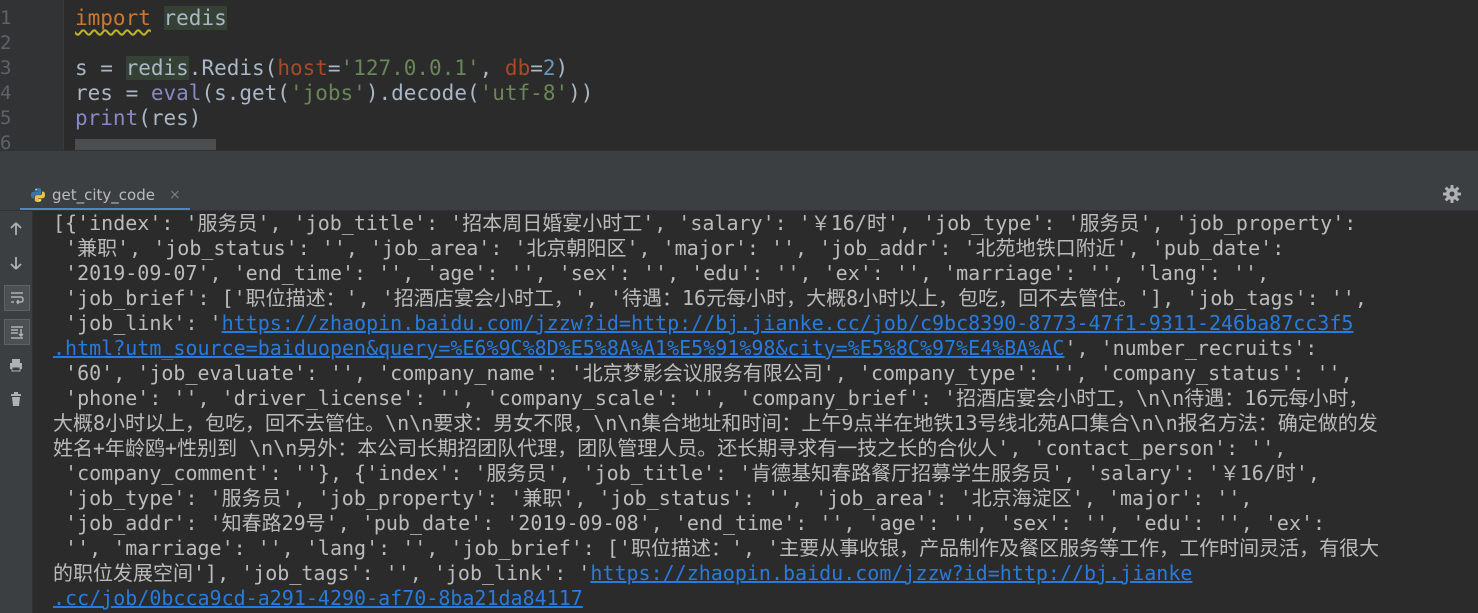 The height and width of the screenshot is (613, 1478). What do you see at coordinates (16, 399) in the screenshot?
I see `trash-icon` at bounding box center [16, 399].